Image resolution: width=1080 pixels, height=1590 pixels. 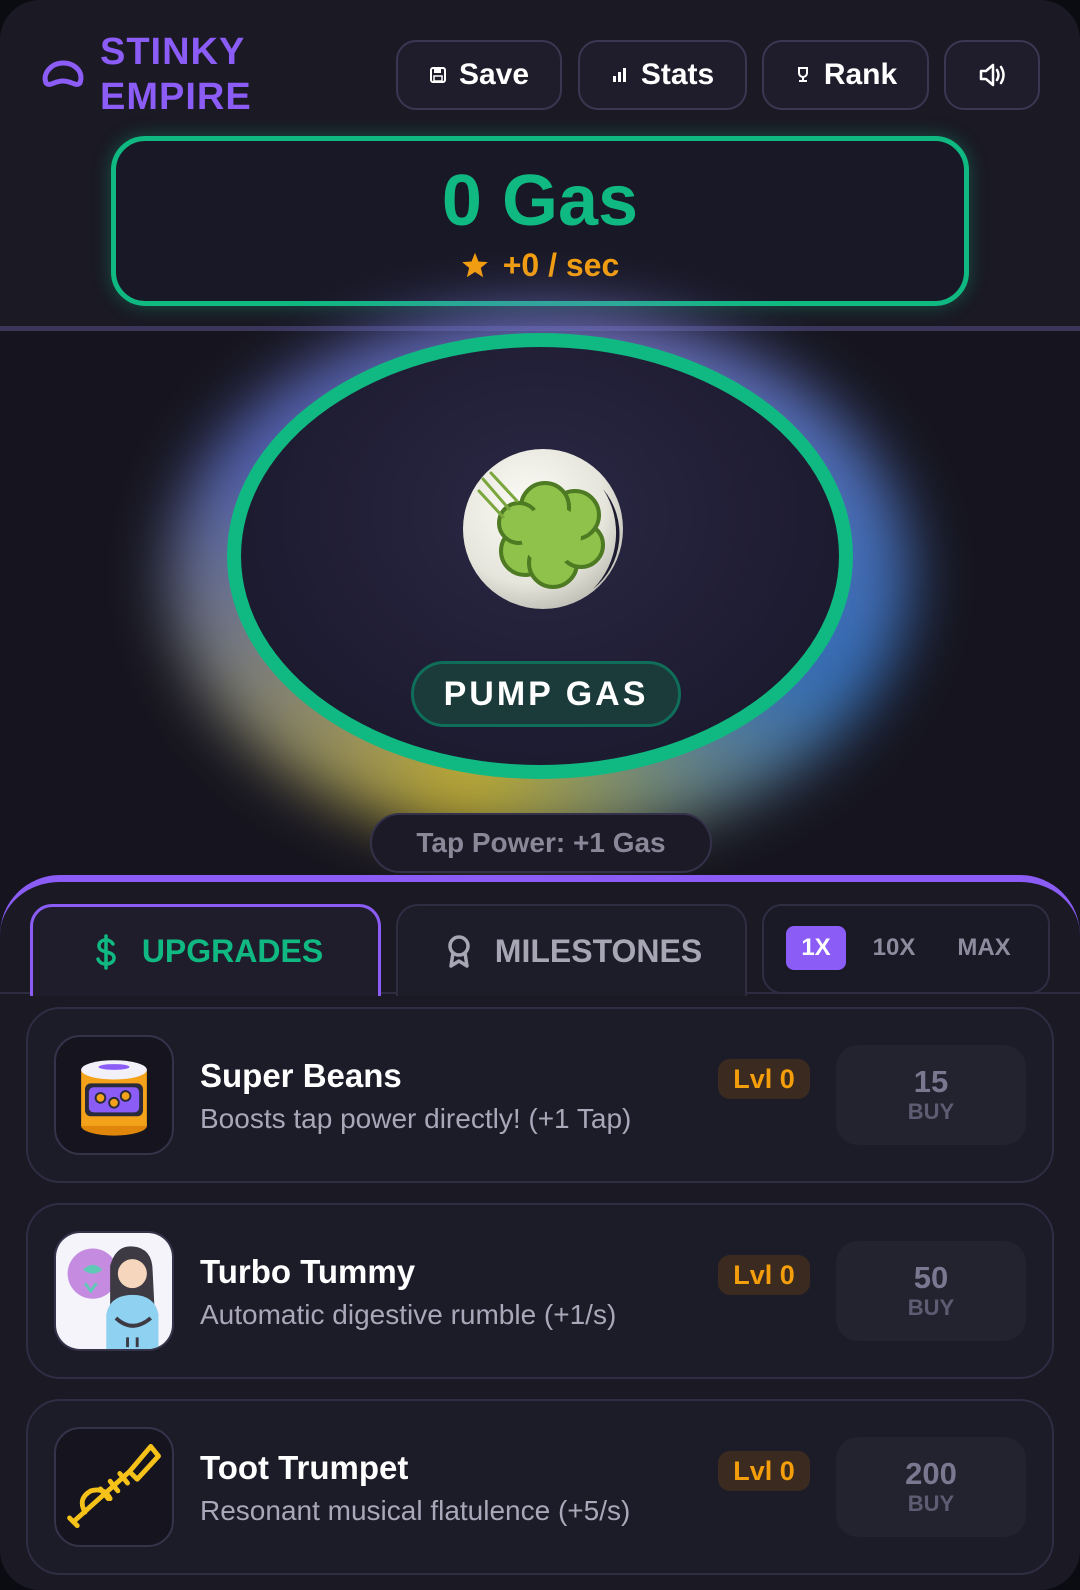 What do you see at coordinates (416, 1118) in the screenshot?
I see `upgrade-description: Boosts tap power directly! (+1 Tap)` at bounding box center [416, 1118].